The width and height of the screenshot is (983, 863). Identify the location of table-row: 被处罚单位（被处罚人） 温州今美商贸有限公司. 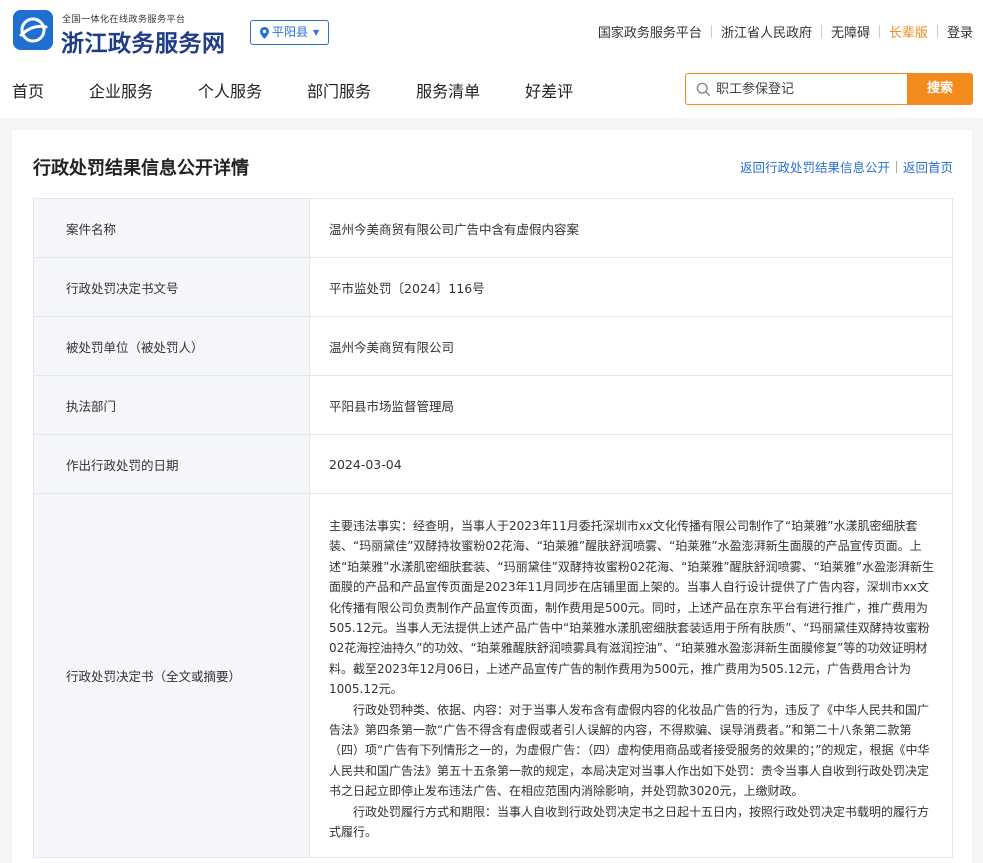
(493, 346).